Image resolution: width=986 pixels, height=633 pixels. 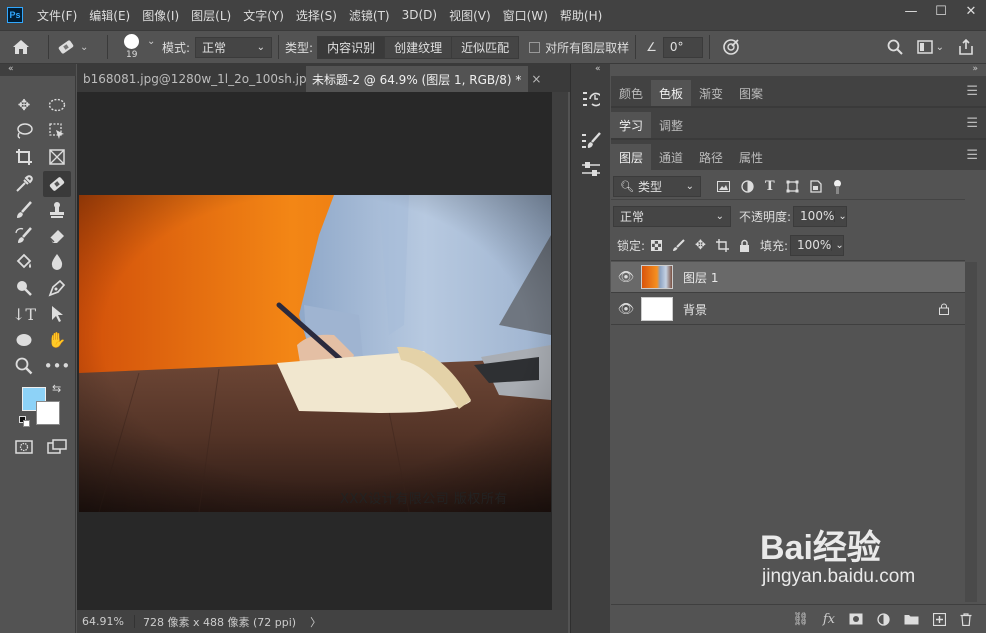 I want to click on filter-toggle-switch, so click(x=837, y=186).